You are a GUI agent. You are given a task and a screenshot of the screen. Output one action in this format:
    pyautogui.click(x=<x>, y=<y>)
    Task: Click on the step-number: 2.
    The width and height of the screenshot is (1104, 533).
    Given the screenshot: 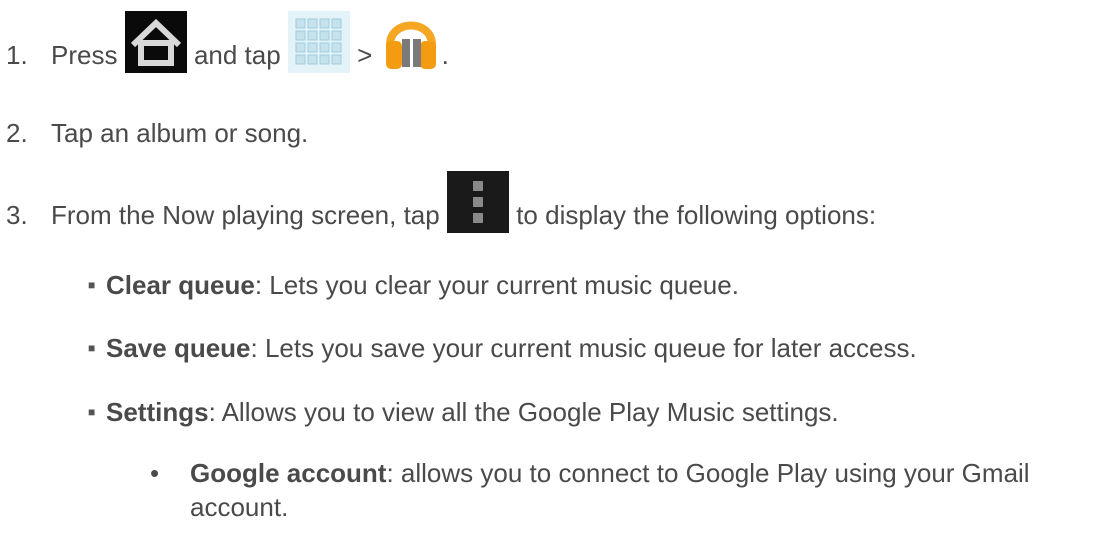 What is the action you would take?
    pyautogui.click(x=17, y=133)
    